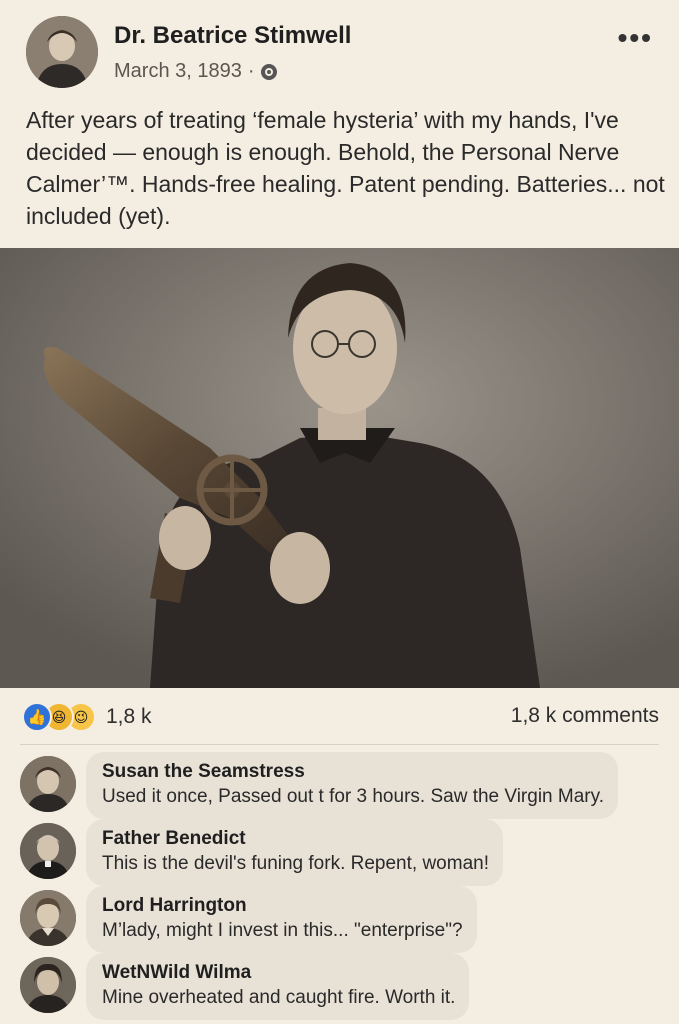  What do you see at coordinates (585, 716) in the screenshot?
I see `comment-count-link: 1,8 k comments` at bounding box center [585, 716].